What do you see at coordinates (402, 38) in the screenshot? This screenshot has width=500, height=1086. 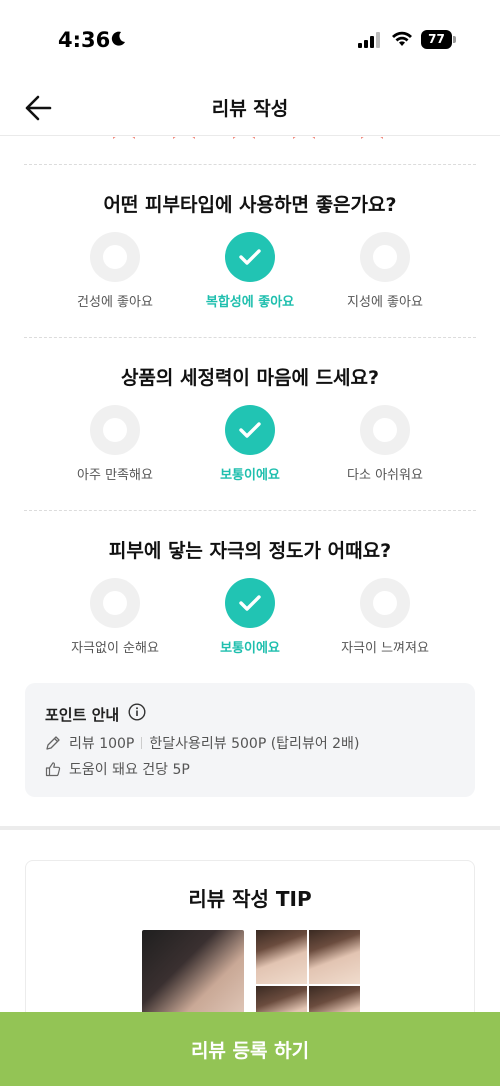 I see `wifi-icon` at bounding box center [402, 38].